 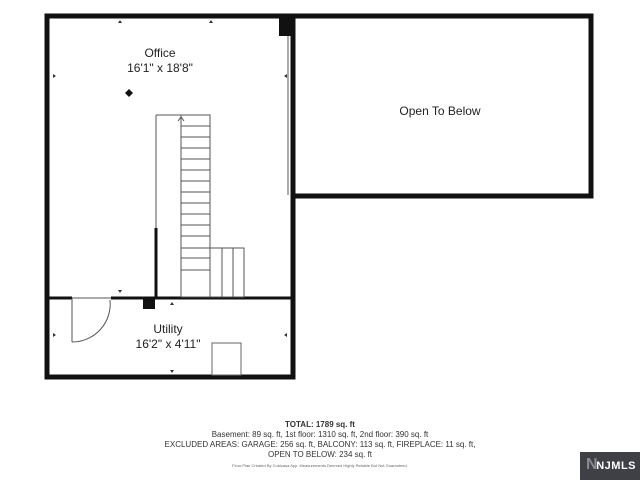 I want to click on njmls-logo: N NJMLS, so click(x=610, y=466).